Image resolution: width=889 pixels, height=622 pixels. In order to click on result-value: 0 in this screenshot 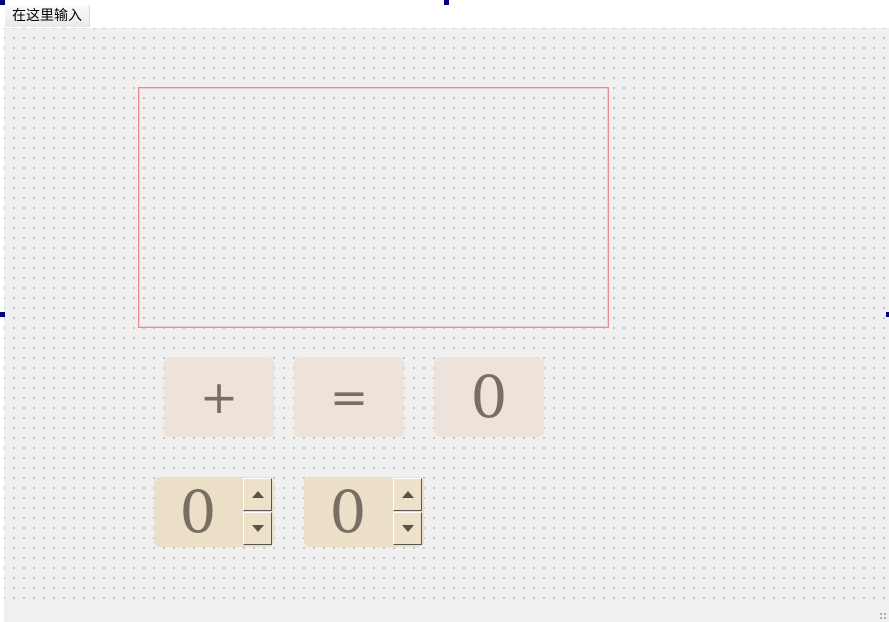, I will do `click(489, 397)`.